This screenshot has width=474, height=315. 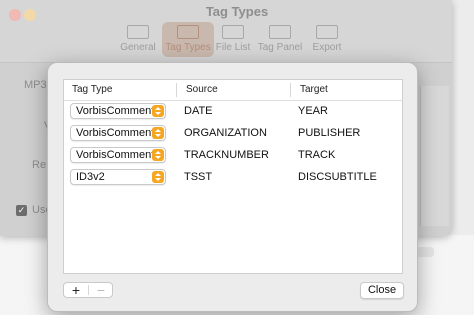 I want to click on toolbar-tag-panel-label: Tag Panel, so click(x=280, y=47).